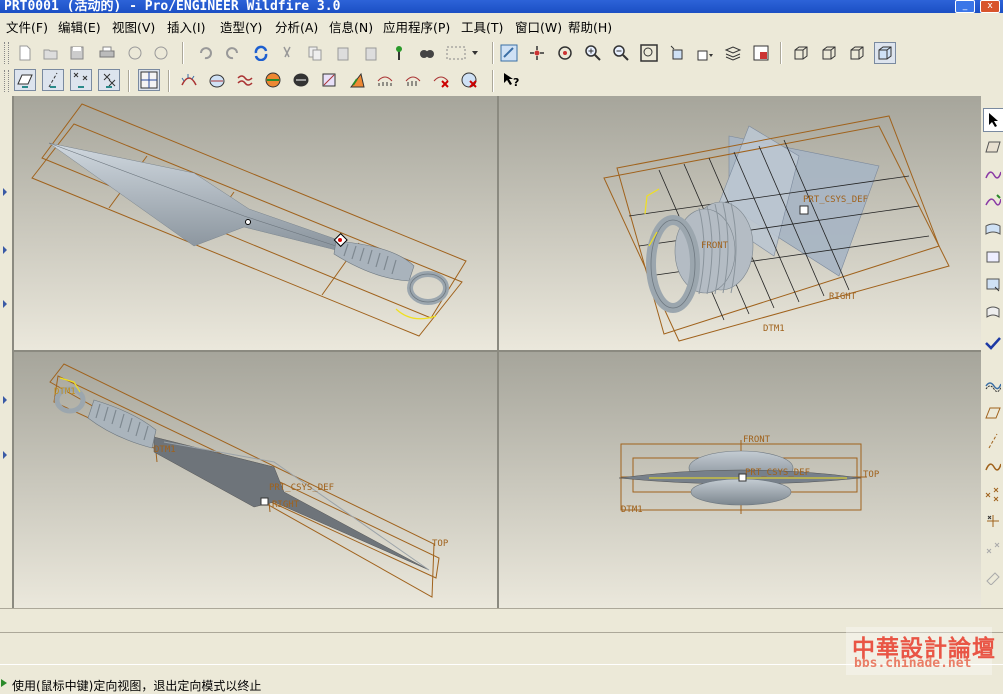 The width and height of the screenshot is (1003, 694). Describe the element at coordinates (993, 201) in the screenshot. I see `curve-on-surface-icon` at that location.